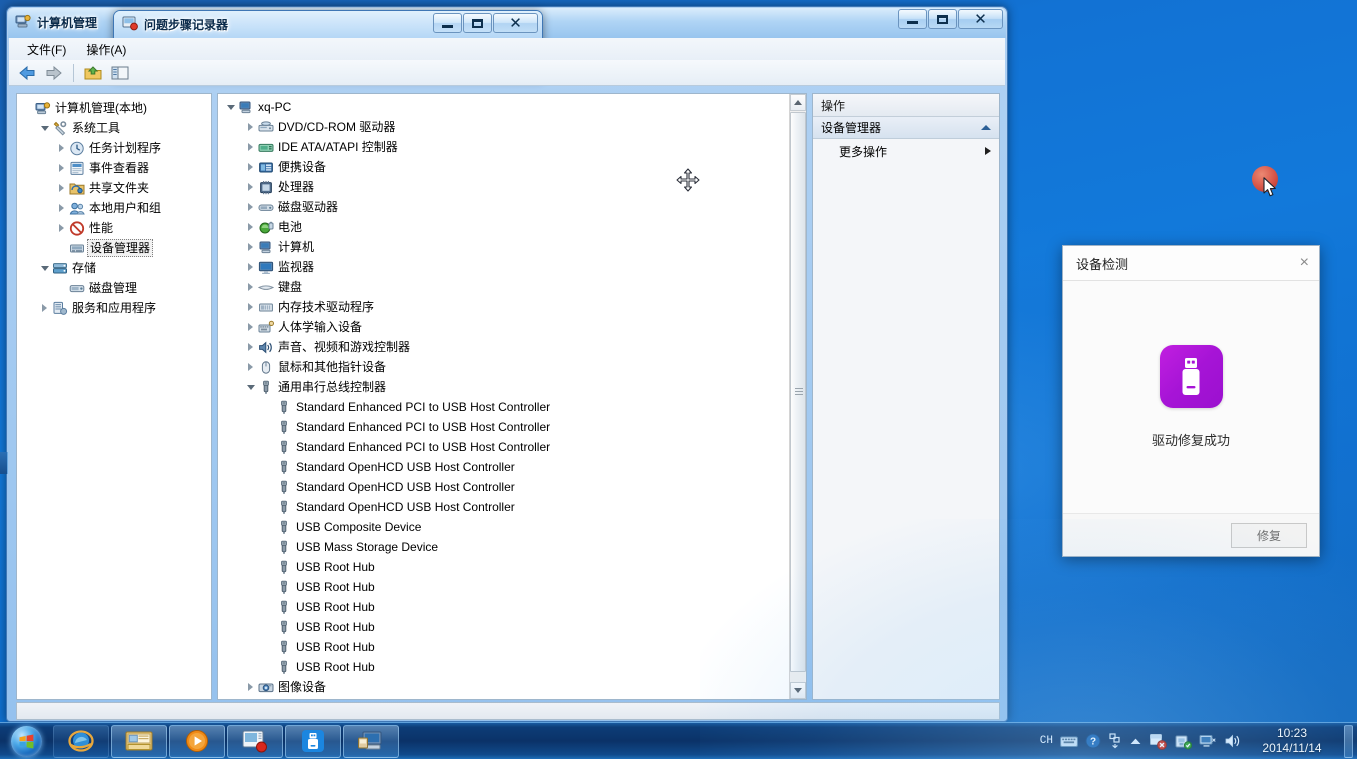 The width and height of the screenshot is (1357, 759). What do you see at coordinates (512, 687) in the screenshot?
I see `device-category-row: 图像设备` at bounding box center [512, 687].